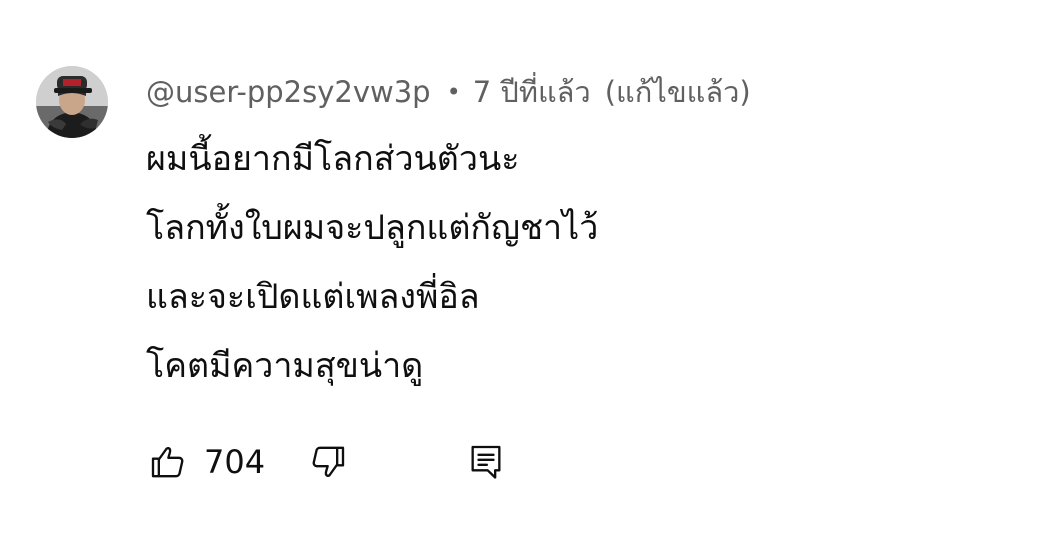 The height and width of the screenshot is (540, 1064). I want to click on author-name: @user-pp2sy2vw3p, so click(288, 92).